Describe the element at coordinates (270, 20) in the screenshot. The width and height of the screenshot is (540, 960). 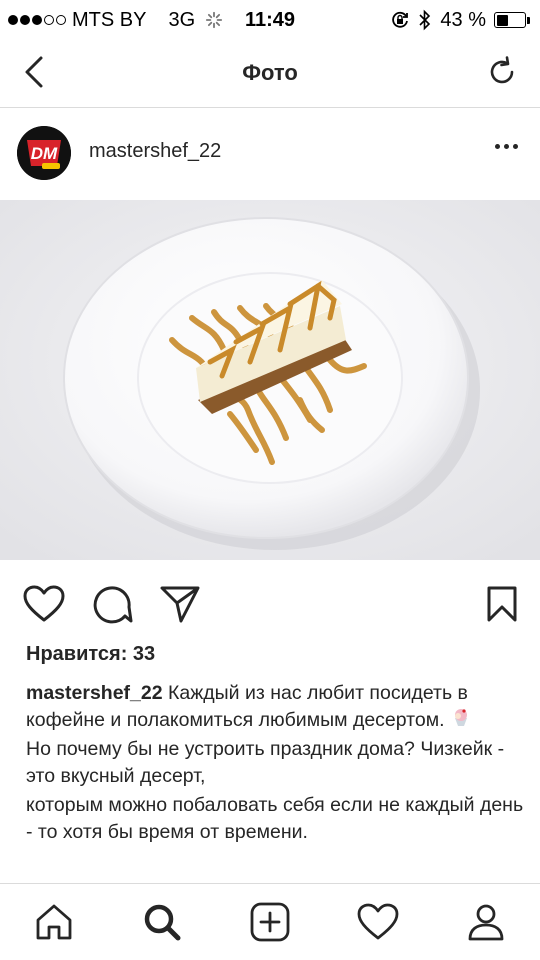
I see `status-bar: MTS BY 3G 11:49 43 %` at that location.